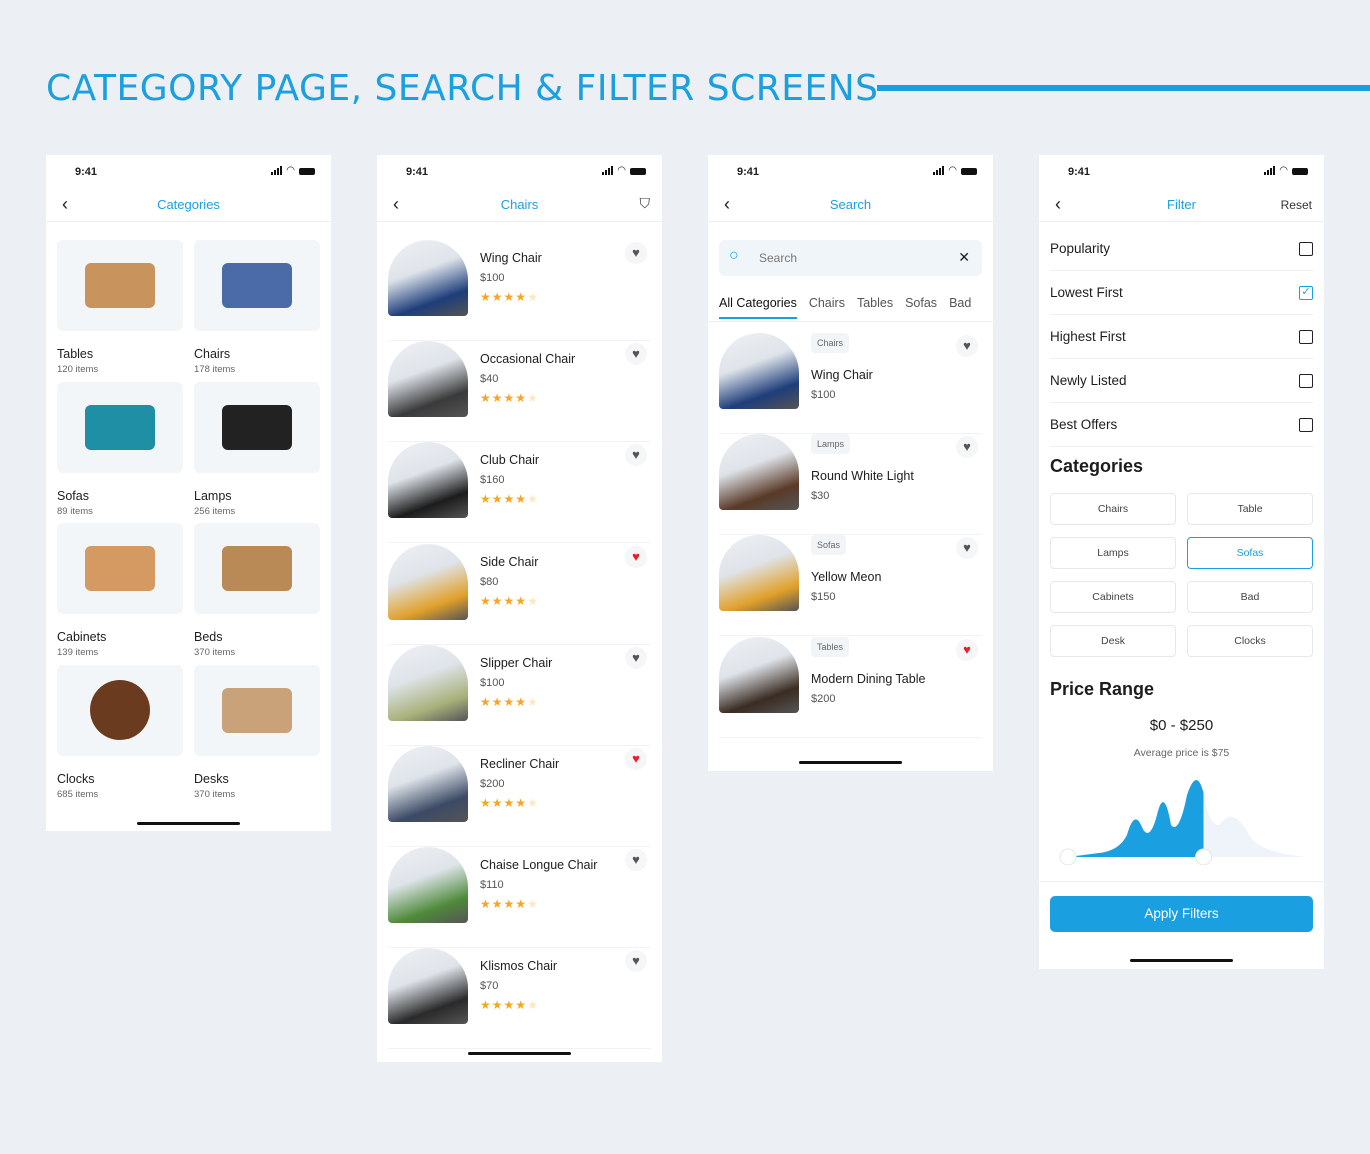 Image resolution: width=1370 pixels, height=1154 pixels. What do you see at coordinates (1250, 509) in the screenshot?
I see `category-chip-table: Table` at bounding box center [1250, 509].